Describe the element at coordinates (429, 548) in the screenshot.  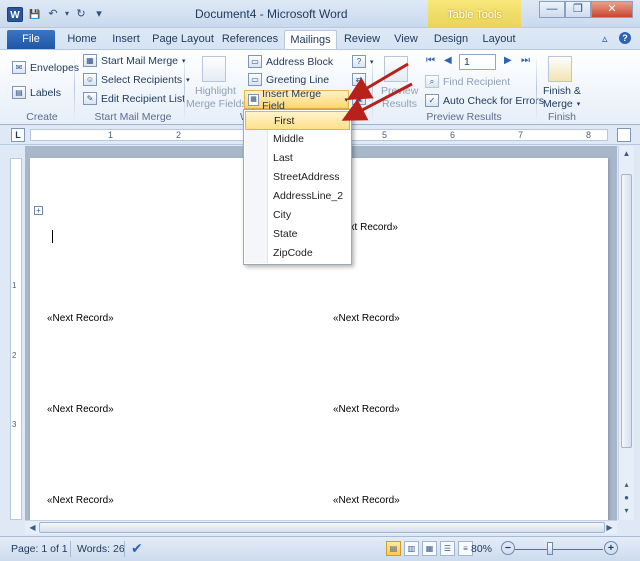
I see `web-layout-icon: ▦` at that location.